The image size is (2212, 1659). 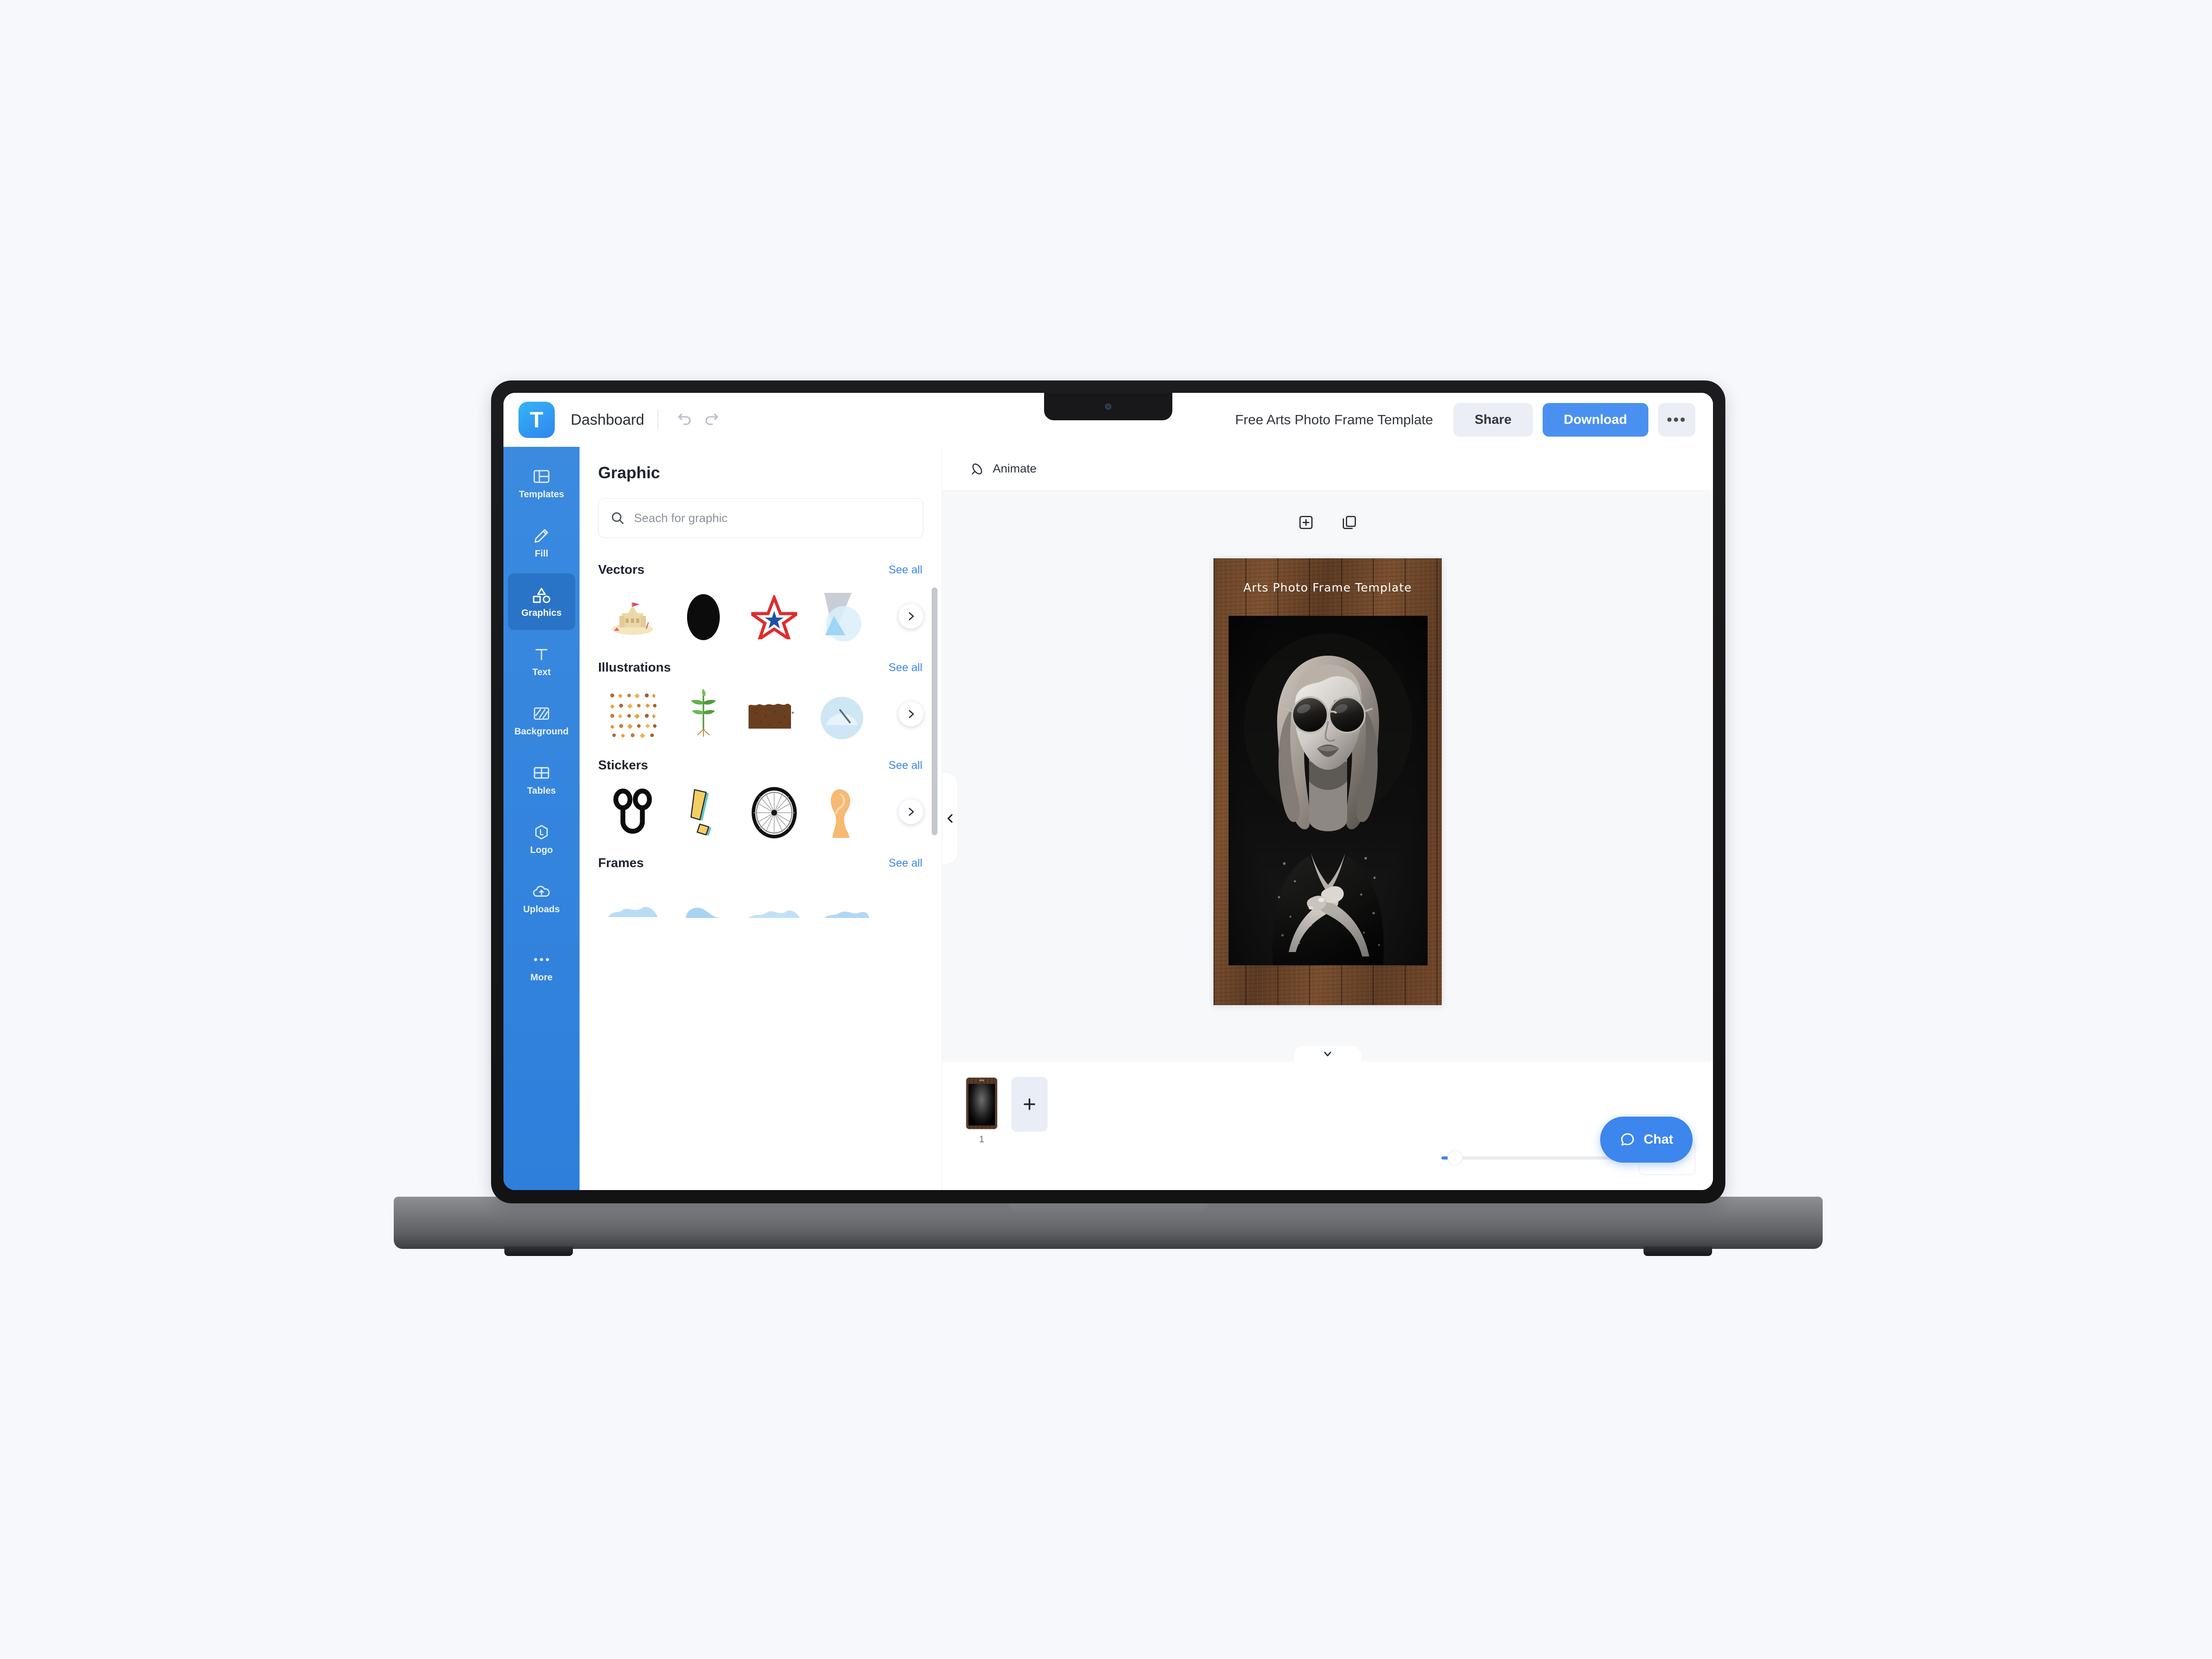 I want to click on sidebar-label-tables: Tables, so click(x=541, y=790).